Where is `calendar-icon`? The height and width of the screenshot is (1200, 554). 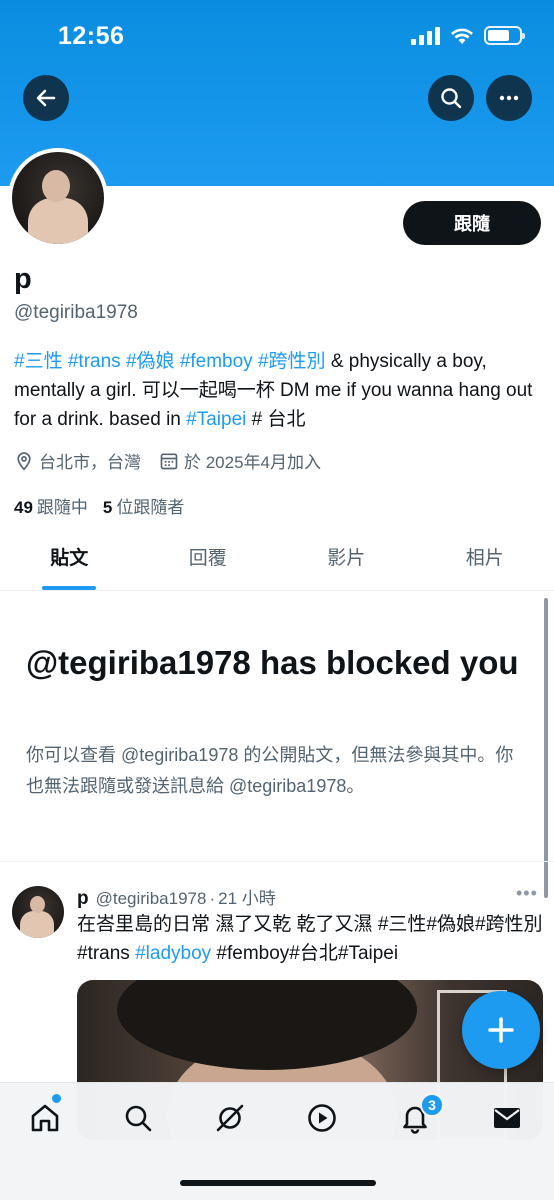
calendar-icon is located at coordinates (169, 461).